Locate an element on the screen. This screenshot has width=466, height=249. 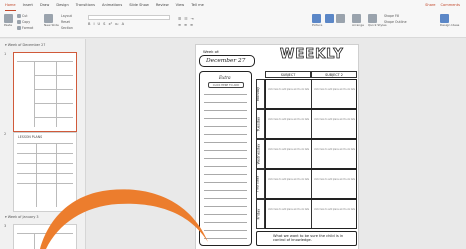
align-right-button: ≡ is located at coordinates (191, 25).